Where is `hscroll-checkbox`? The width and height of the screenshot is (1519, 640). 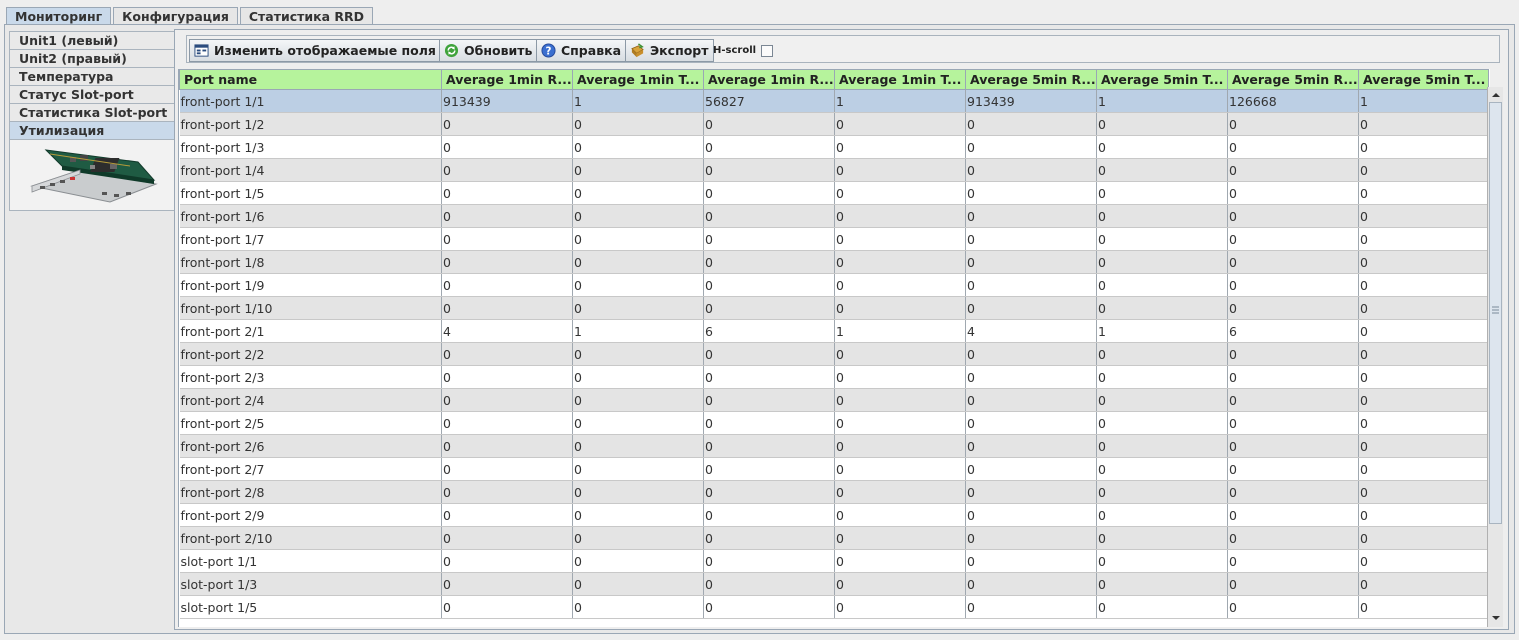
hscroll-checkbox is located at coordinates (767, 50).